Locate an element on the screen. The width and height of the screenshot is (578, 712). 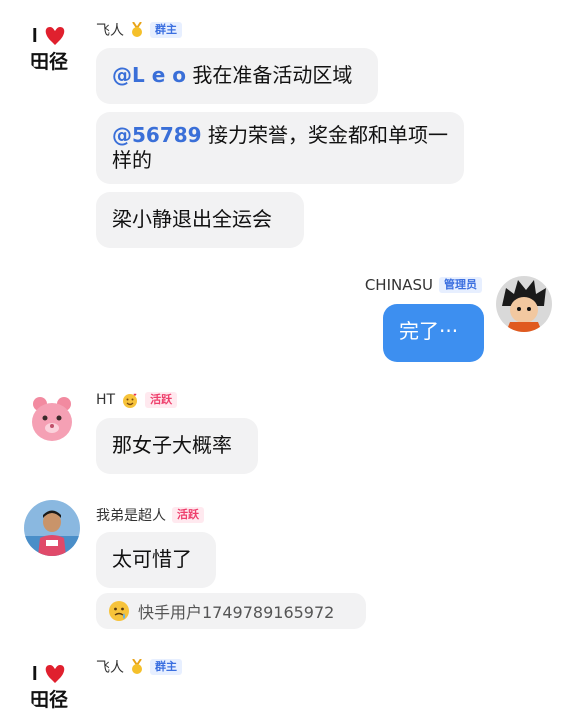
message-text: 完了··· is located at coordinates (429, 331).